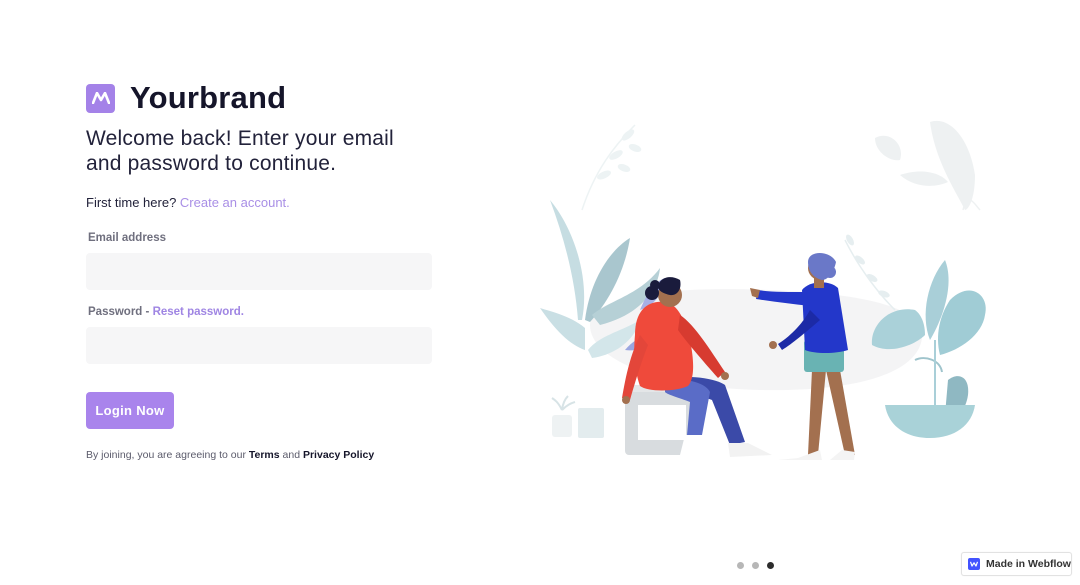 Image resolution: width=1080 pixels, height=585 pixels. I want to click on brand-name: Yourbrand, so click(208, 97).